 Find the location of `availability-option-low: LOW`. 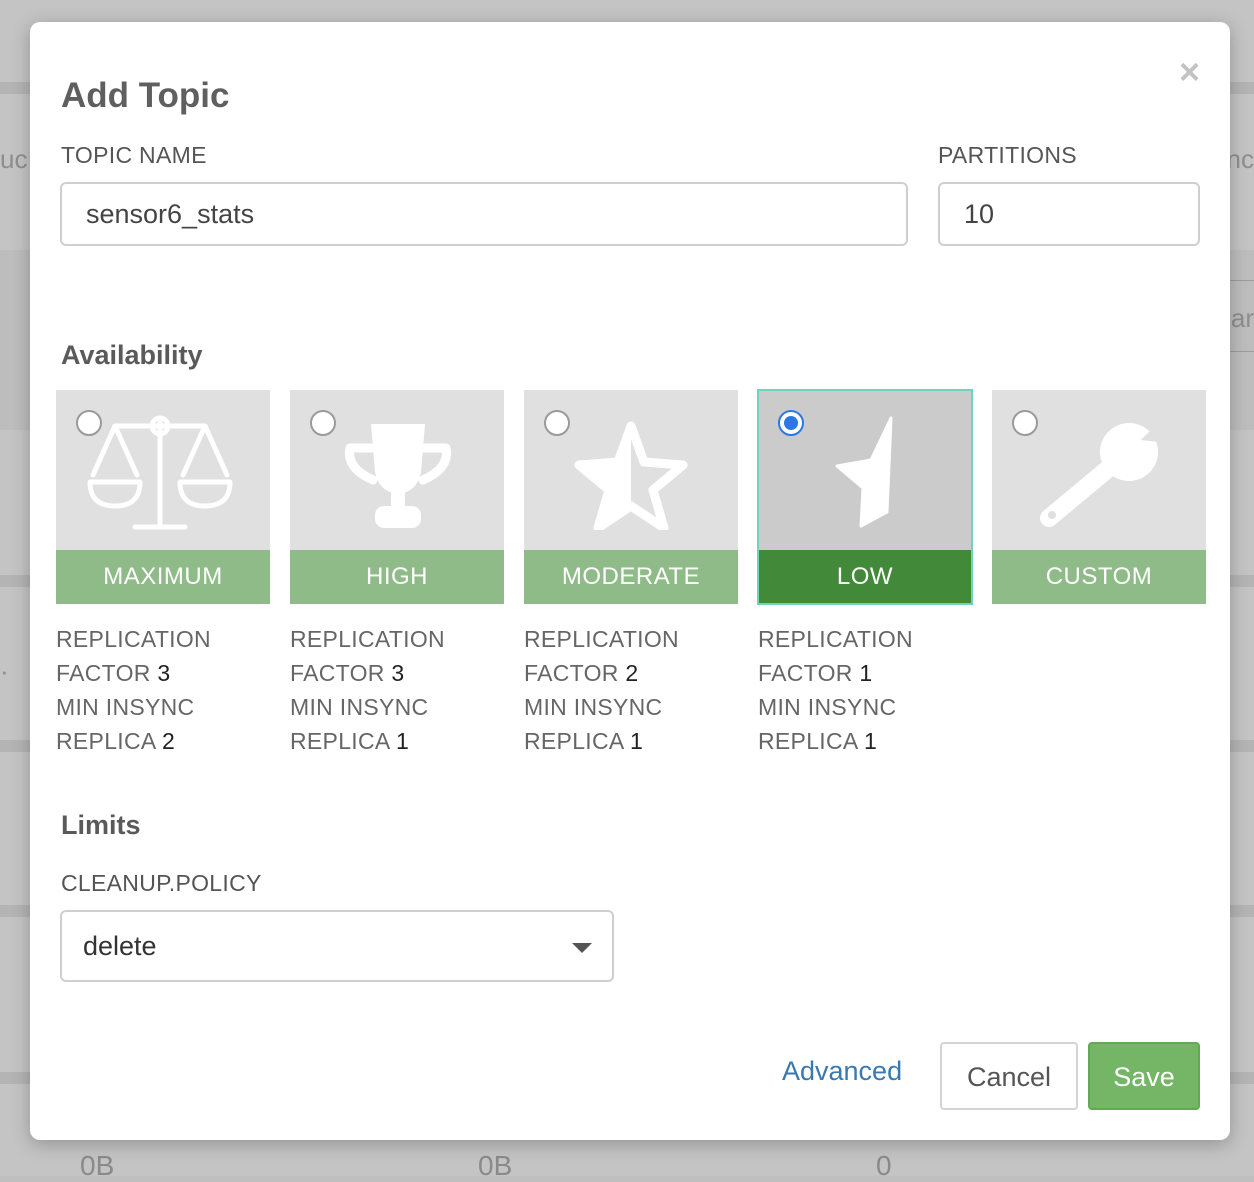

availability-option-low: LOW is located at coordinates (865, 497).